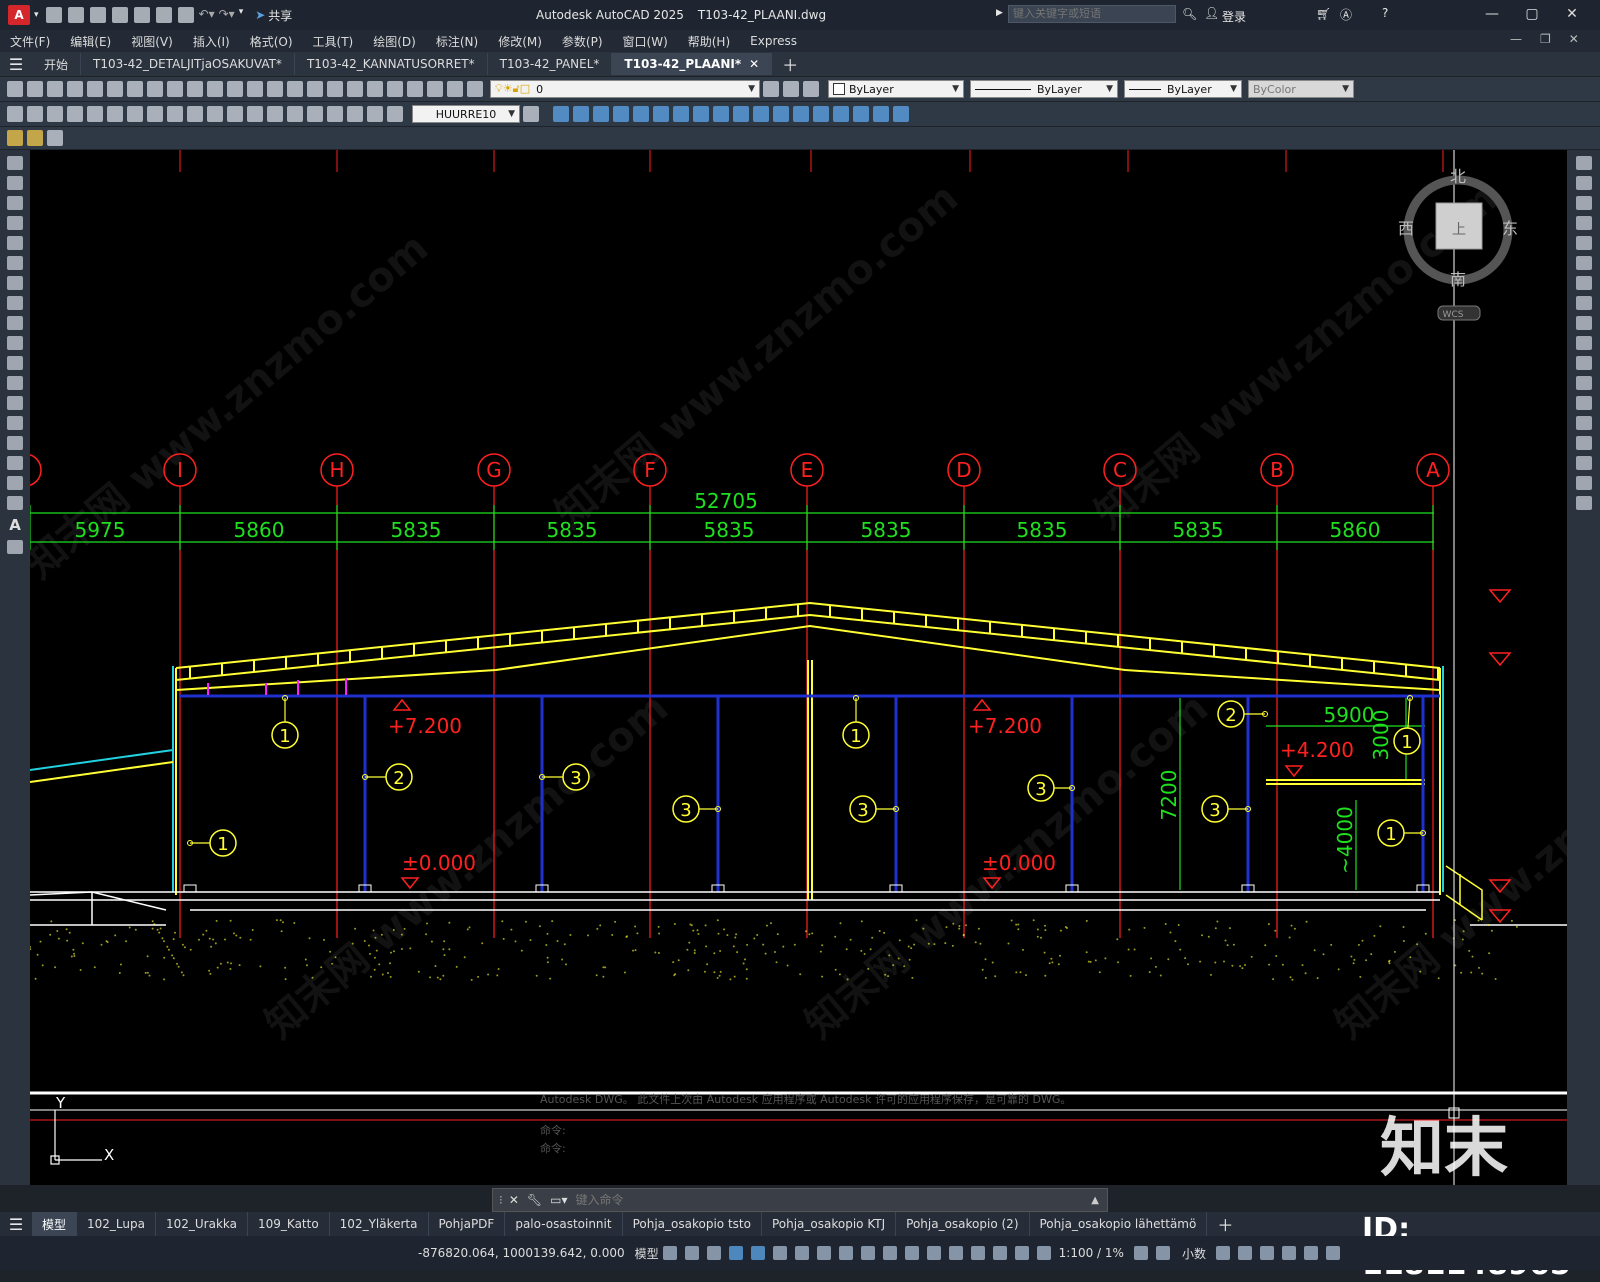 This screenshot has height=1282, width=1600. What do you see at coordinates (15, 443) in the screenshot?
I see `hatch-icon` at bounding box center [15, 443].